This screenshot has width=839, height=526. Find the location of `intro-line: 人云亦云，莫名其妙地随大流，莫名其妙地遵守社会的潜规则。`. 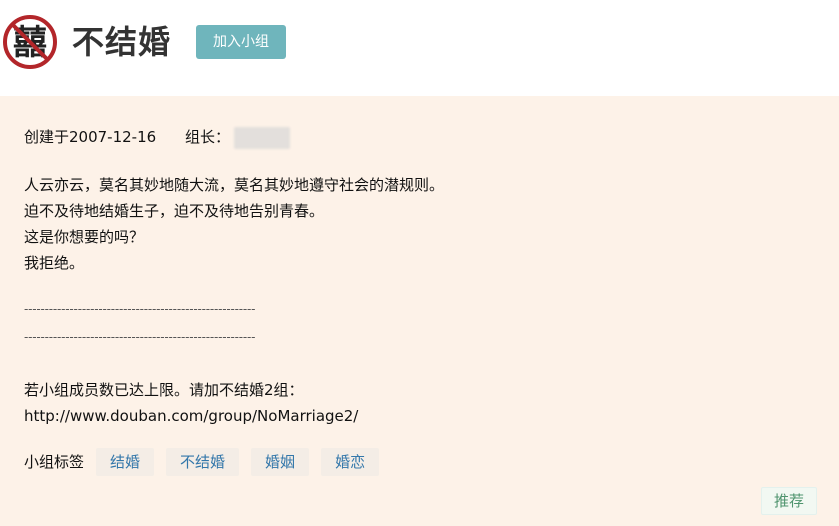

intro-line: 人云亦云，莫名其妙地随大流，莫名其妙地遵守社会的潜规则。 is located at coordinates (234, 185).